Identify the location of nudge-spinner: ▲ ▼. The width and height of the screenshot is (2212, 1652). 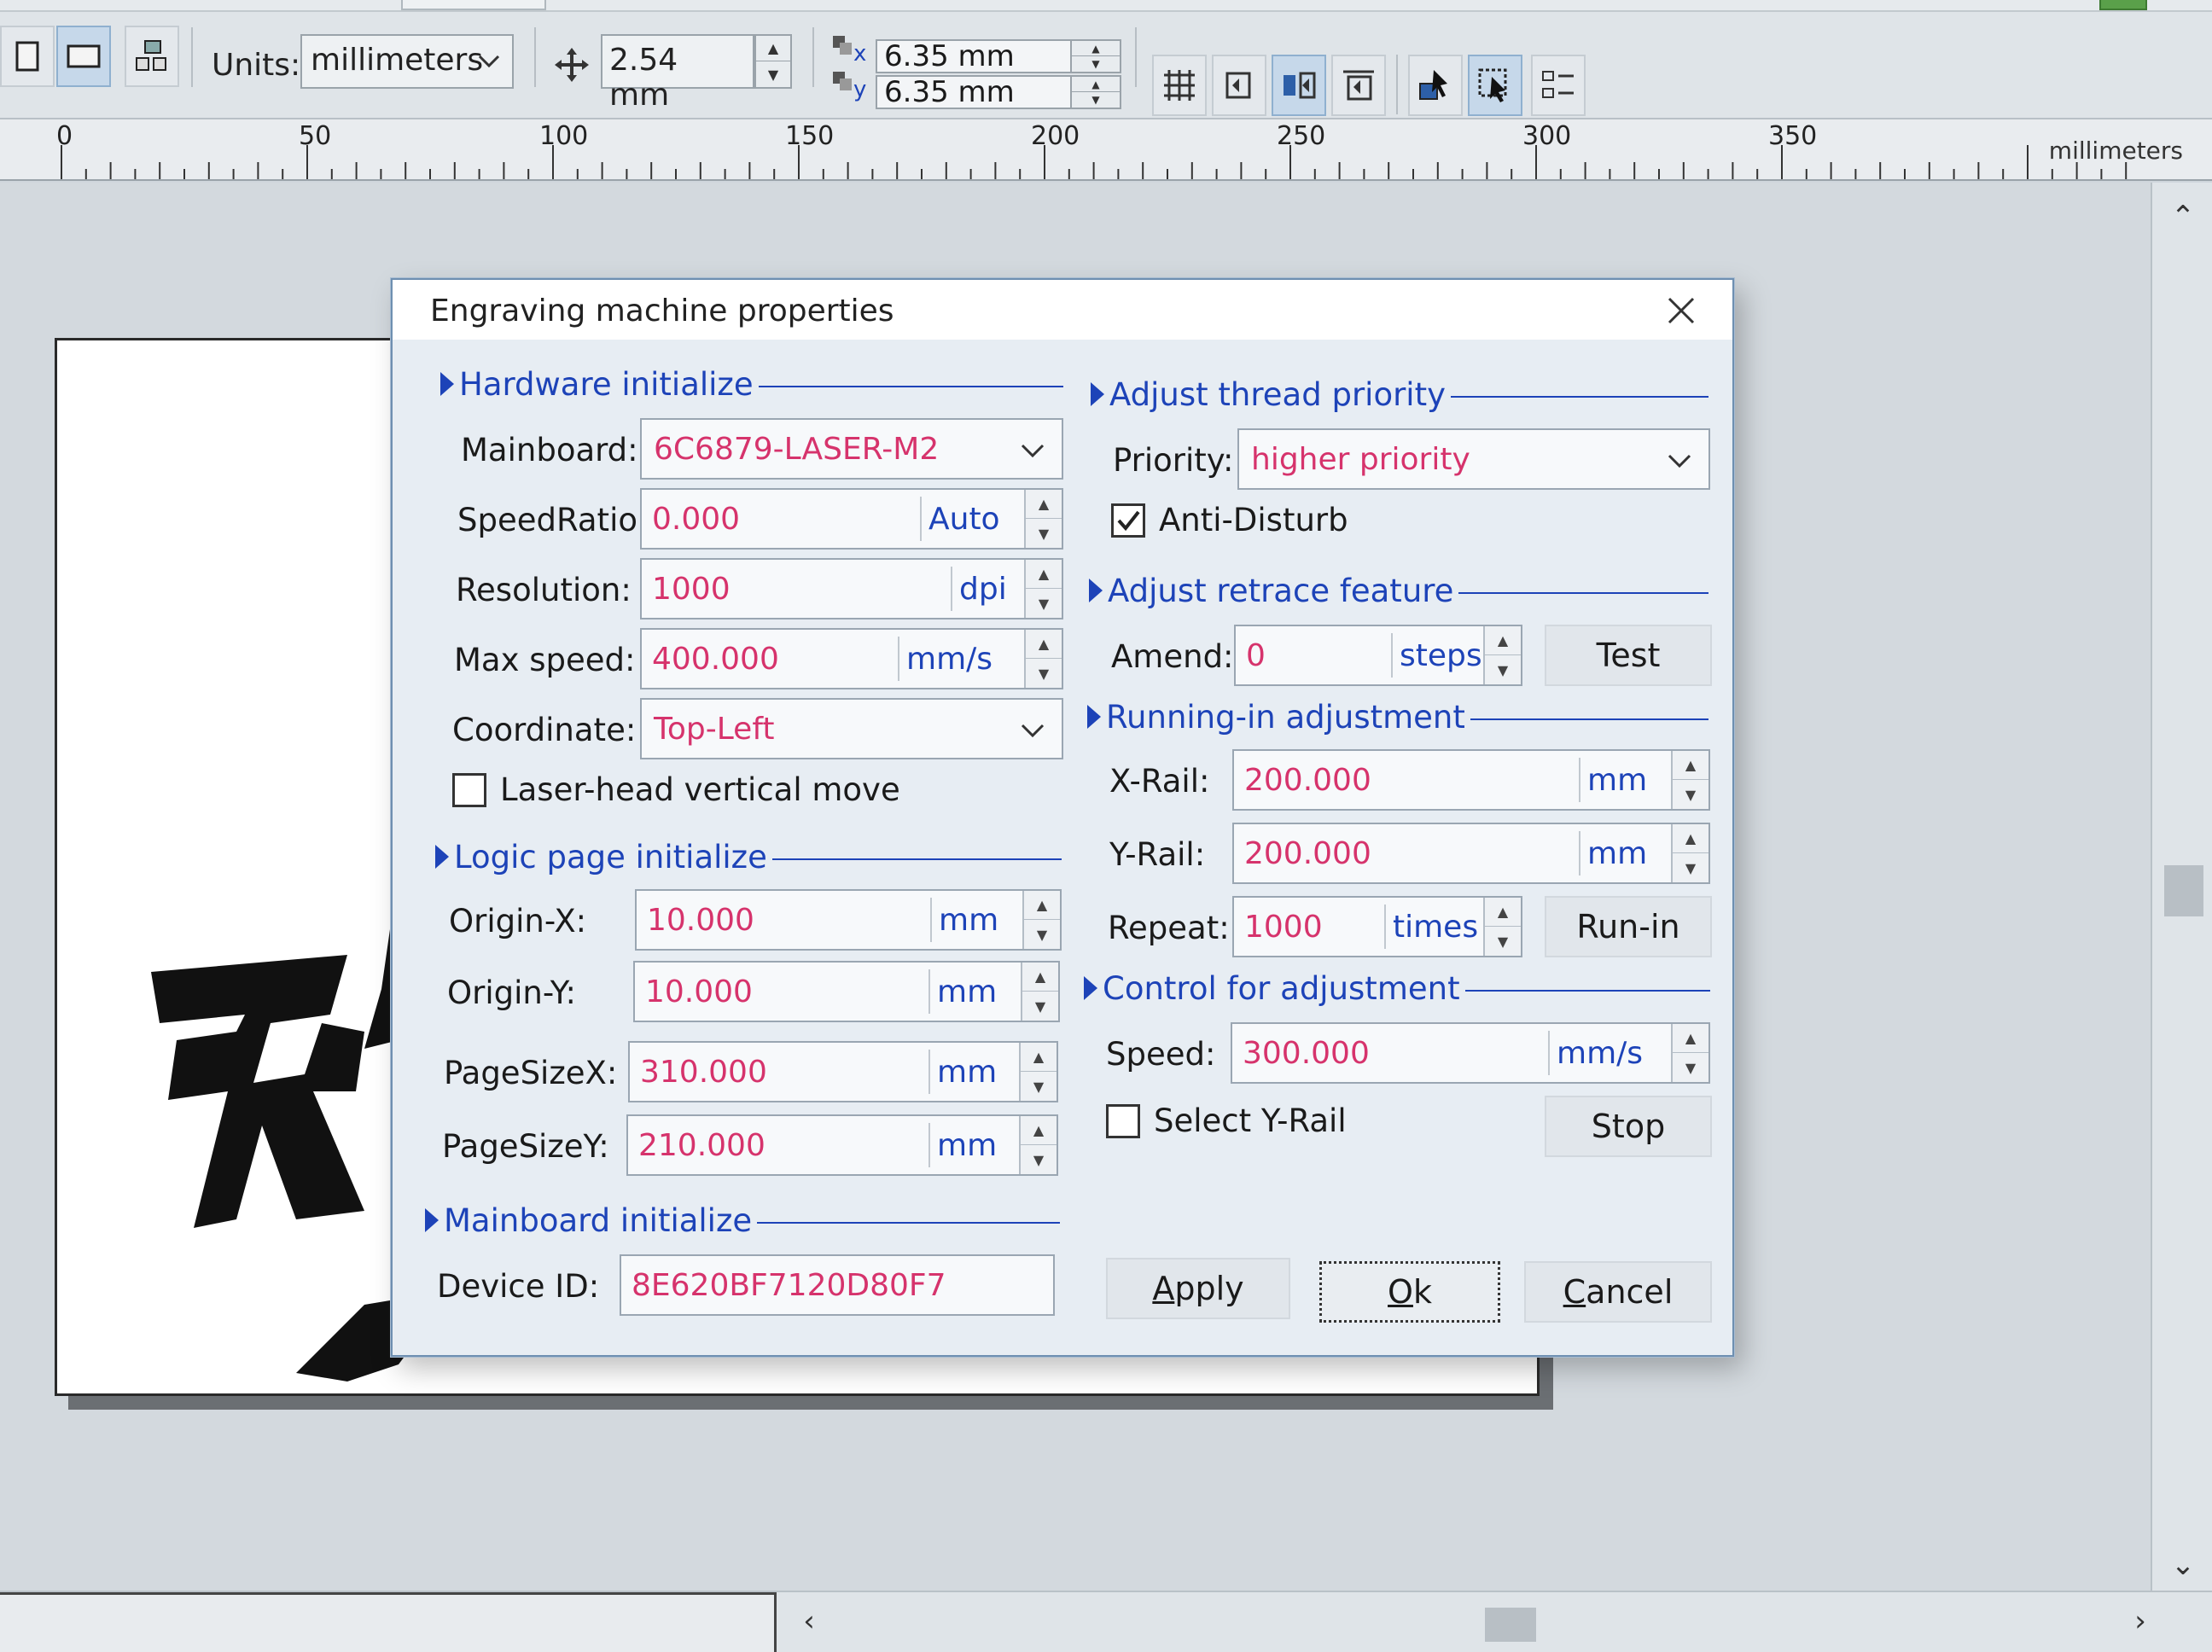
(773, 62).